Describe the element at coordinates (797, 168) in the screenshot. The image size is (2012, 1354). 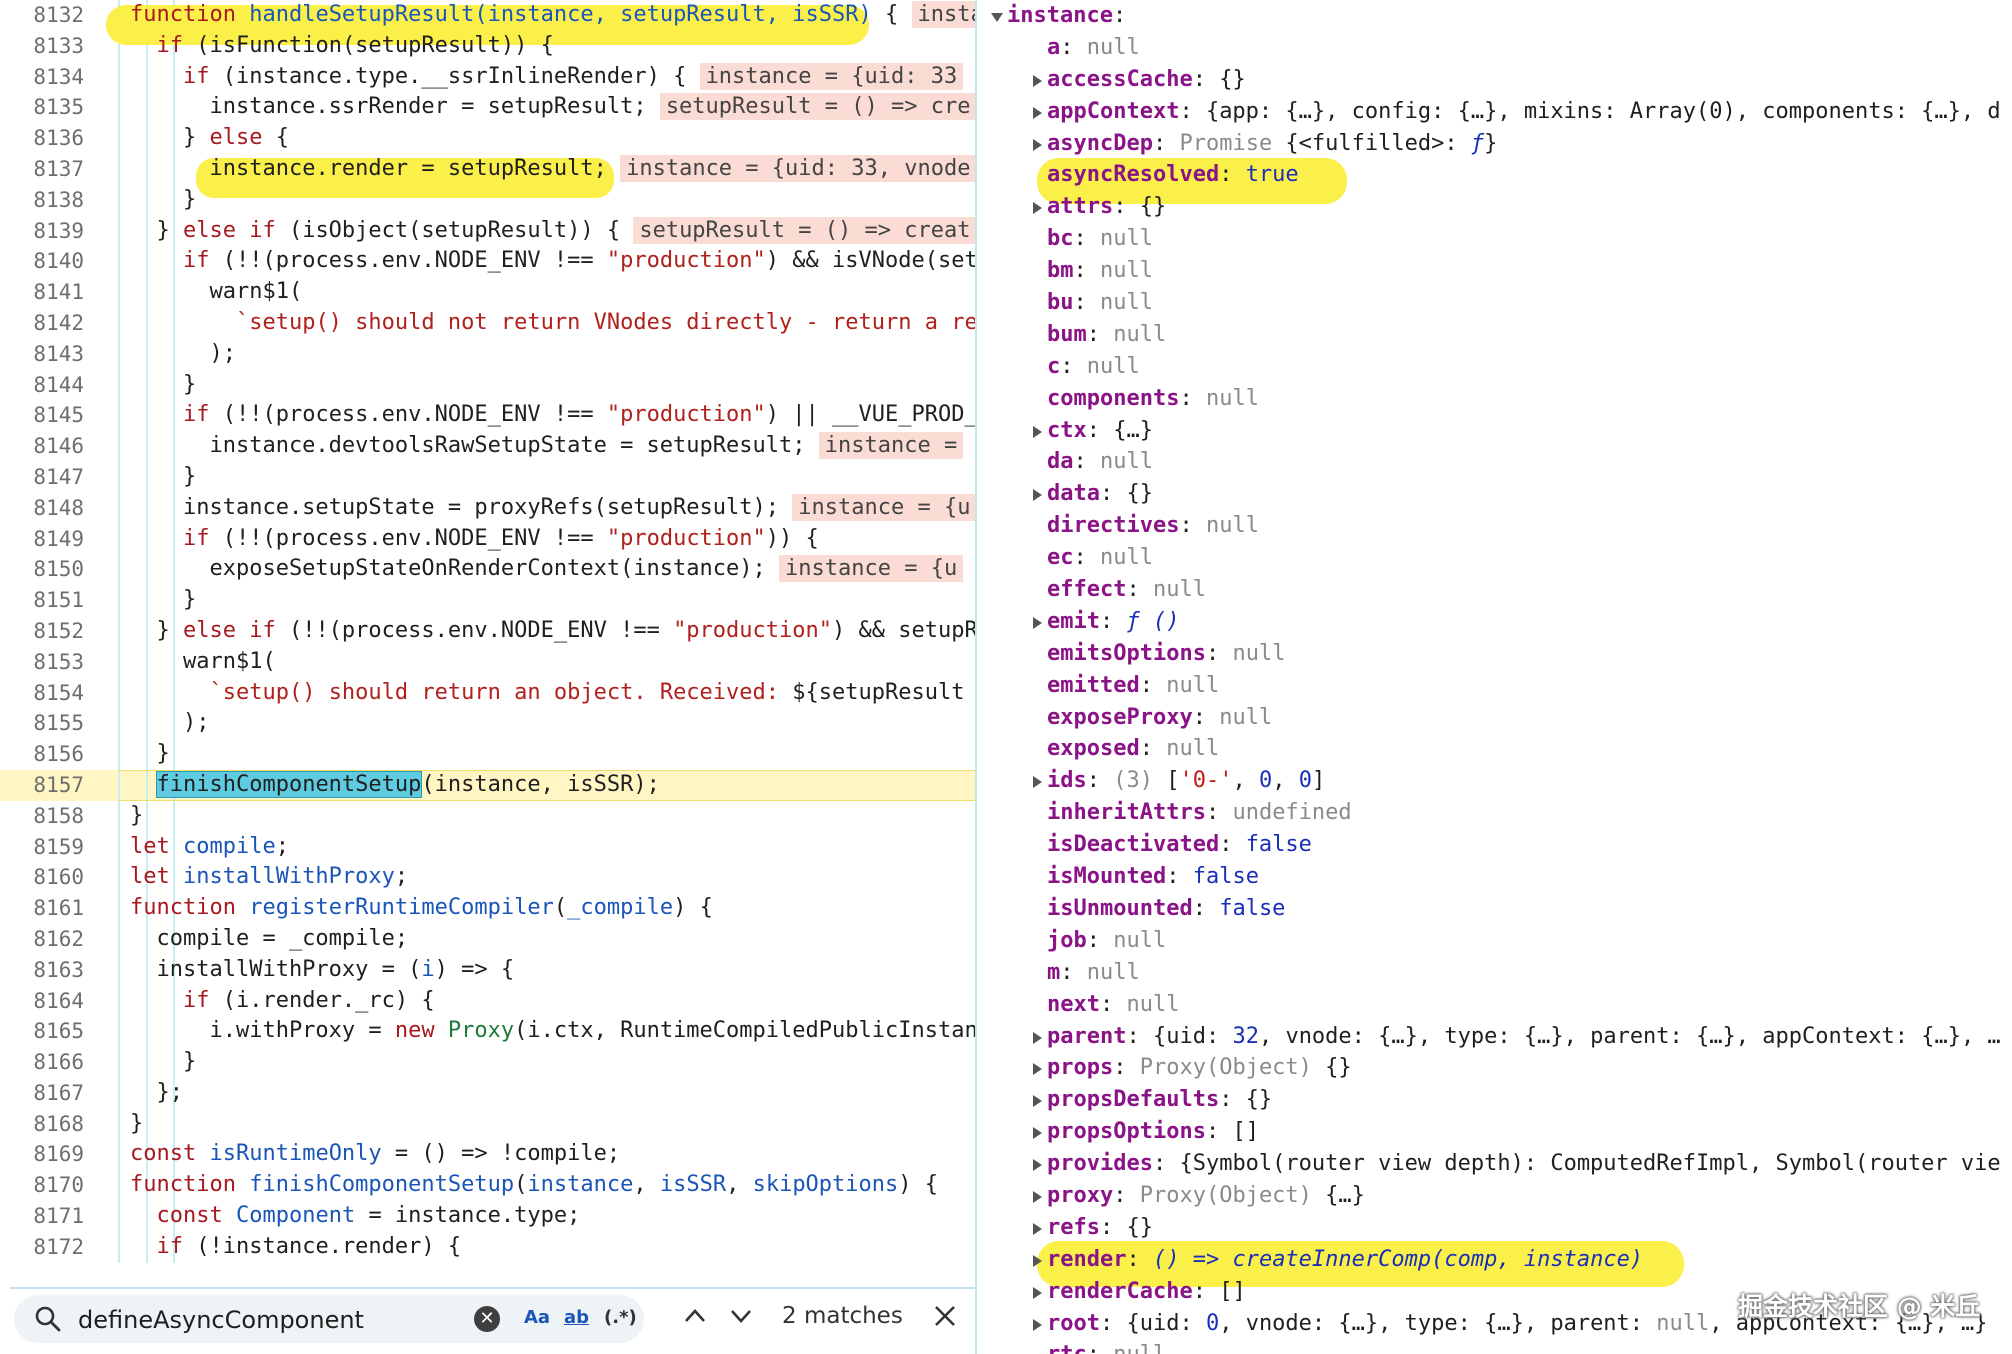
I see `inline-value: instance = {uid: 33, vnode` at that location.